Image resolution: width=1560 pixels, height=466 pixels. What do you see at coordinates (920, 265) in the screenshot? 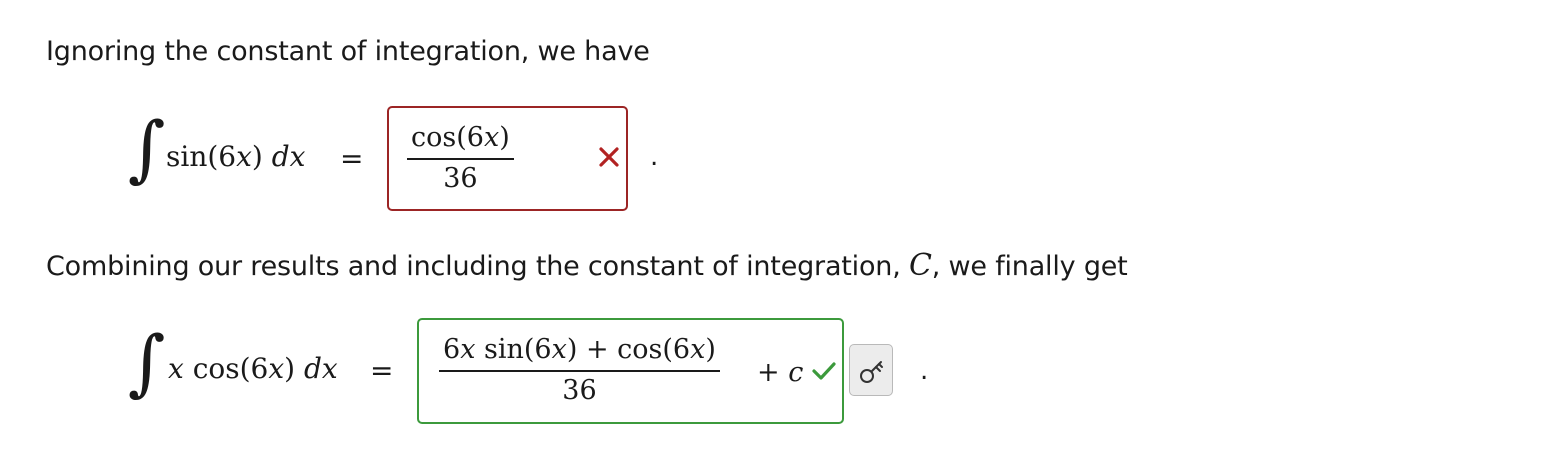
I see `constant-variable: C` at bounding box center [920, 265].